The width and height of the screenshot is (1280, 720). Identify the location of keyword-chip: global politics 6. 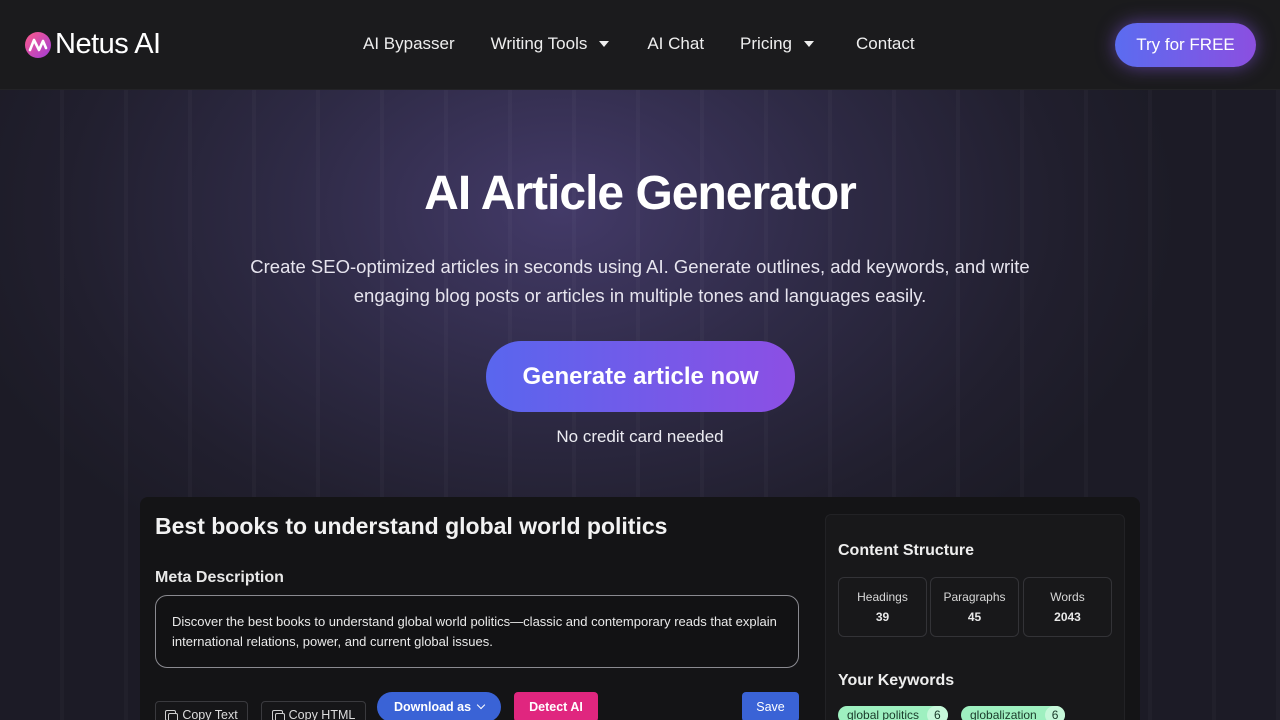
(893, 713).